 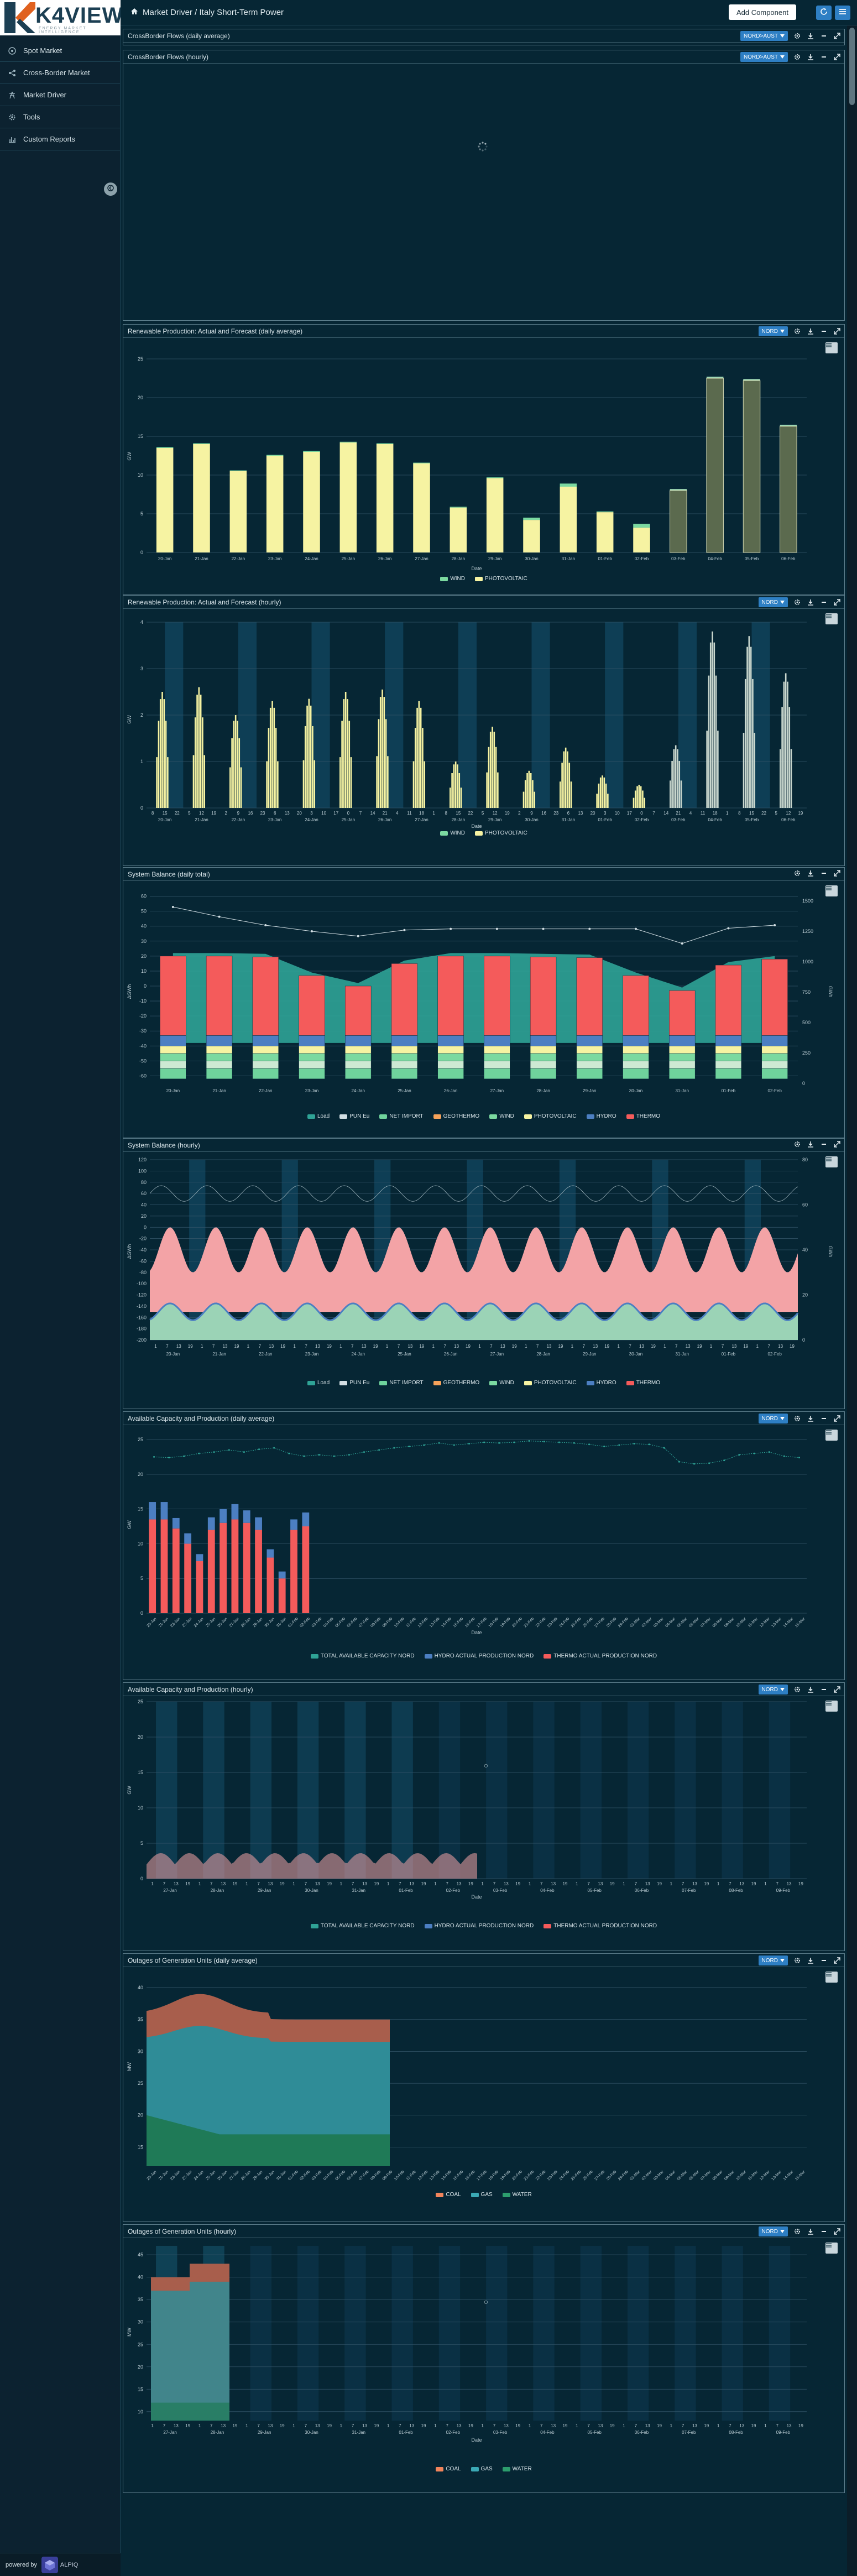 I want to click on panel-header: CrossBorder Flows (hourly) NORD>AUST, so click(x=483, y=57).